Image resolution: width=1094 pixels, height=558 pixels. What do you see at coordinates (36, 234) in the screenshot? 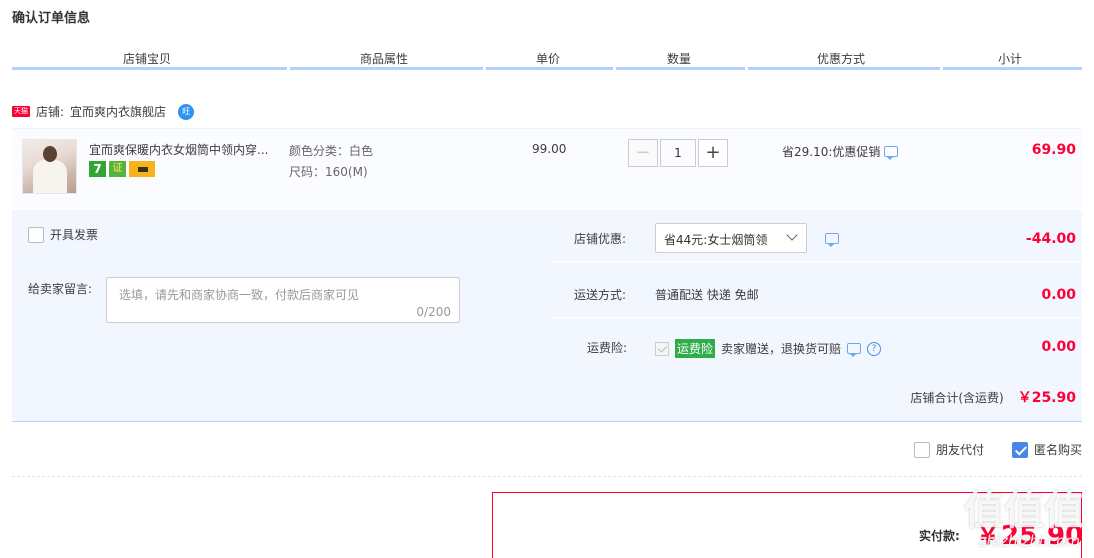
I see `invoice-checkbox` at bounding box center [36, 234].